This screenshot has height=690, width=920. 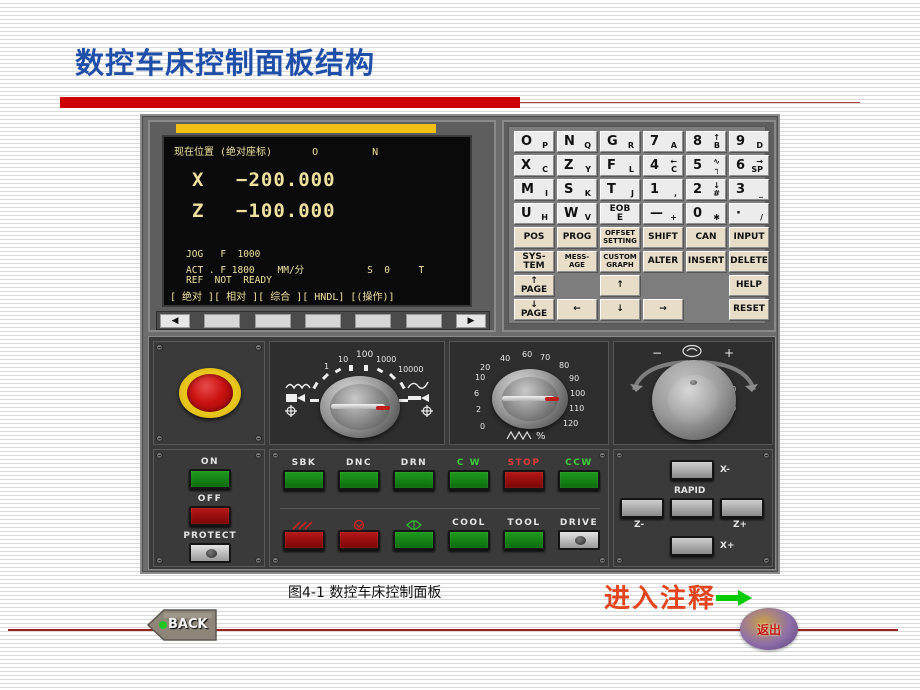 I want to click on mdi-key-g: GR, so click(x=620, y=141).